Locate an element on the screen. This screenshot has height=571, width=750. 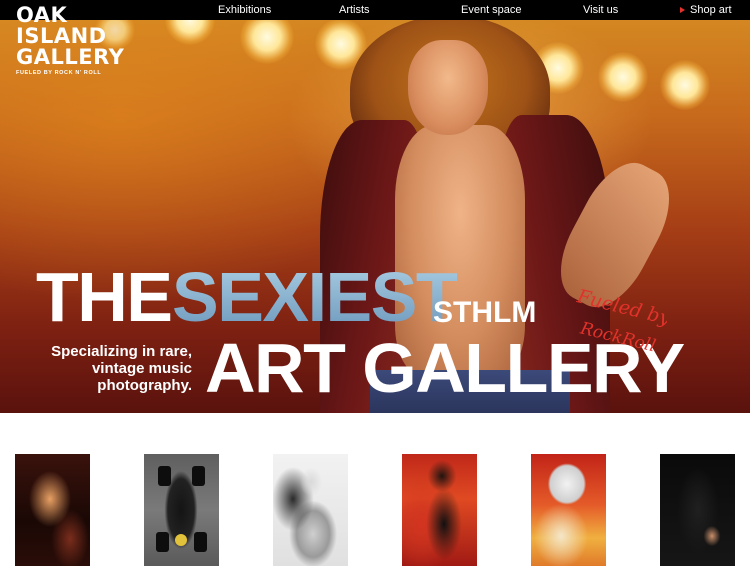
nav-exhibitions: Exhibitions is located at coordinates (244, 10).